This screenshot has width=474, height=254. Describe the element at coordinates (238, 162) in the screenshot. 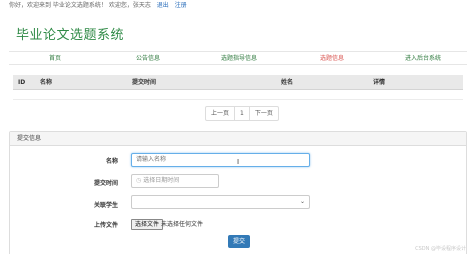

I see `text-cursor-icon: I` at that location.